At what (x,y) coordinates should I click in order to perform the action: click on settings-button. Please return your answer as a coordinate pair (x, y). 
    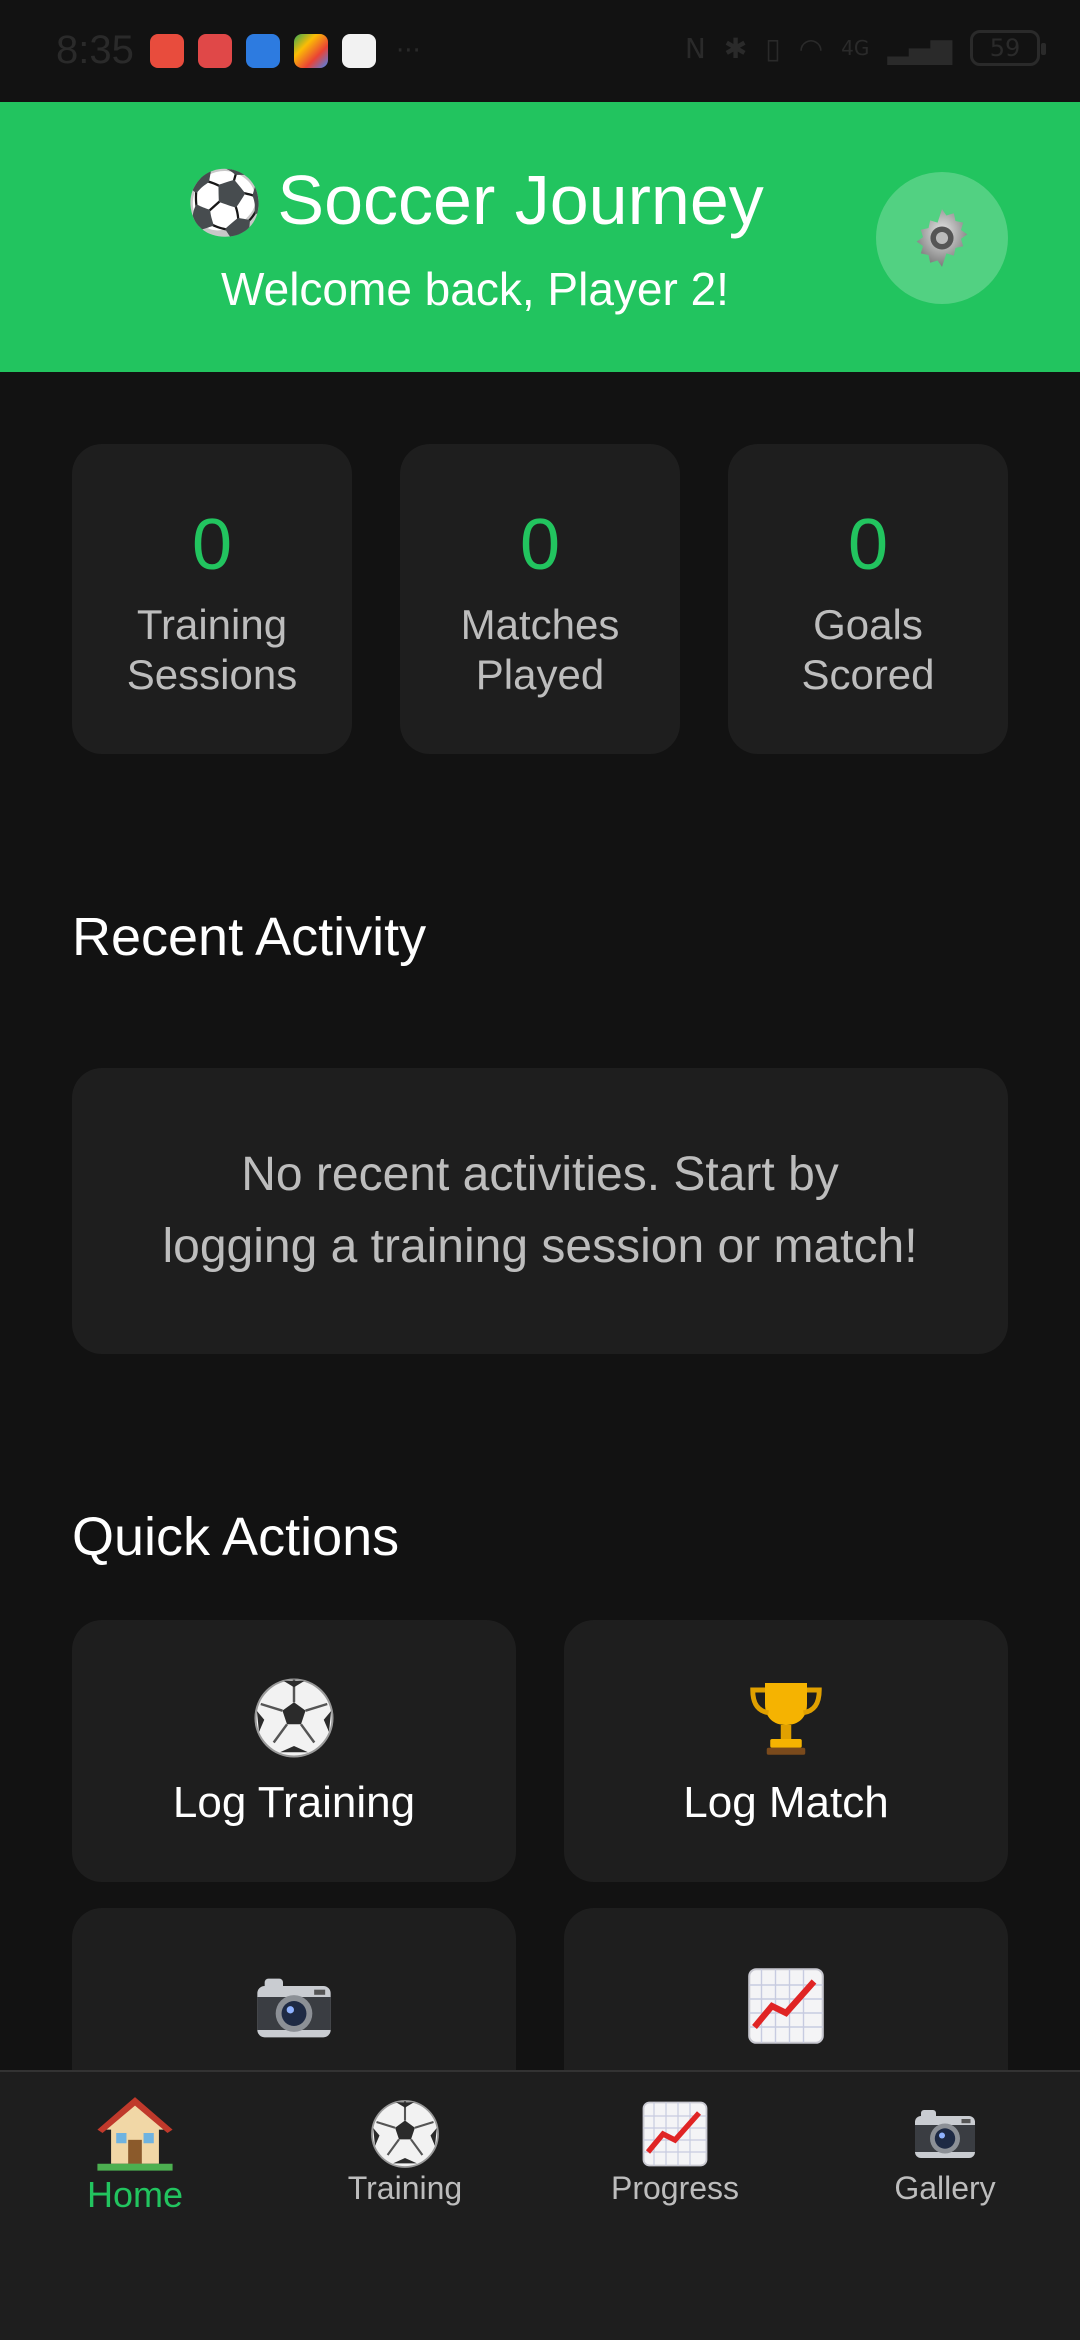
    Looking at the image, I should click on (942, 238).